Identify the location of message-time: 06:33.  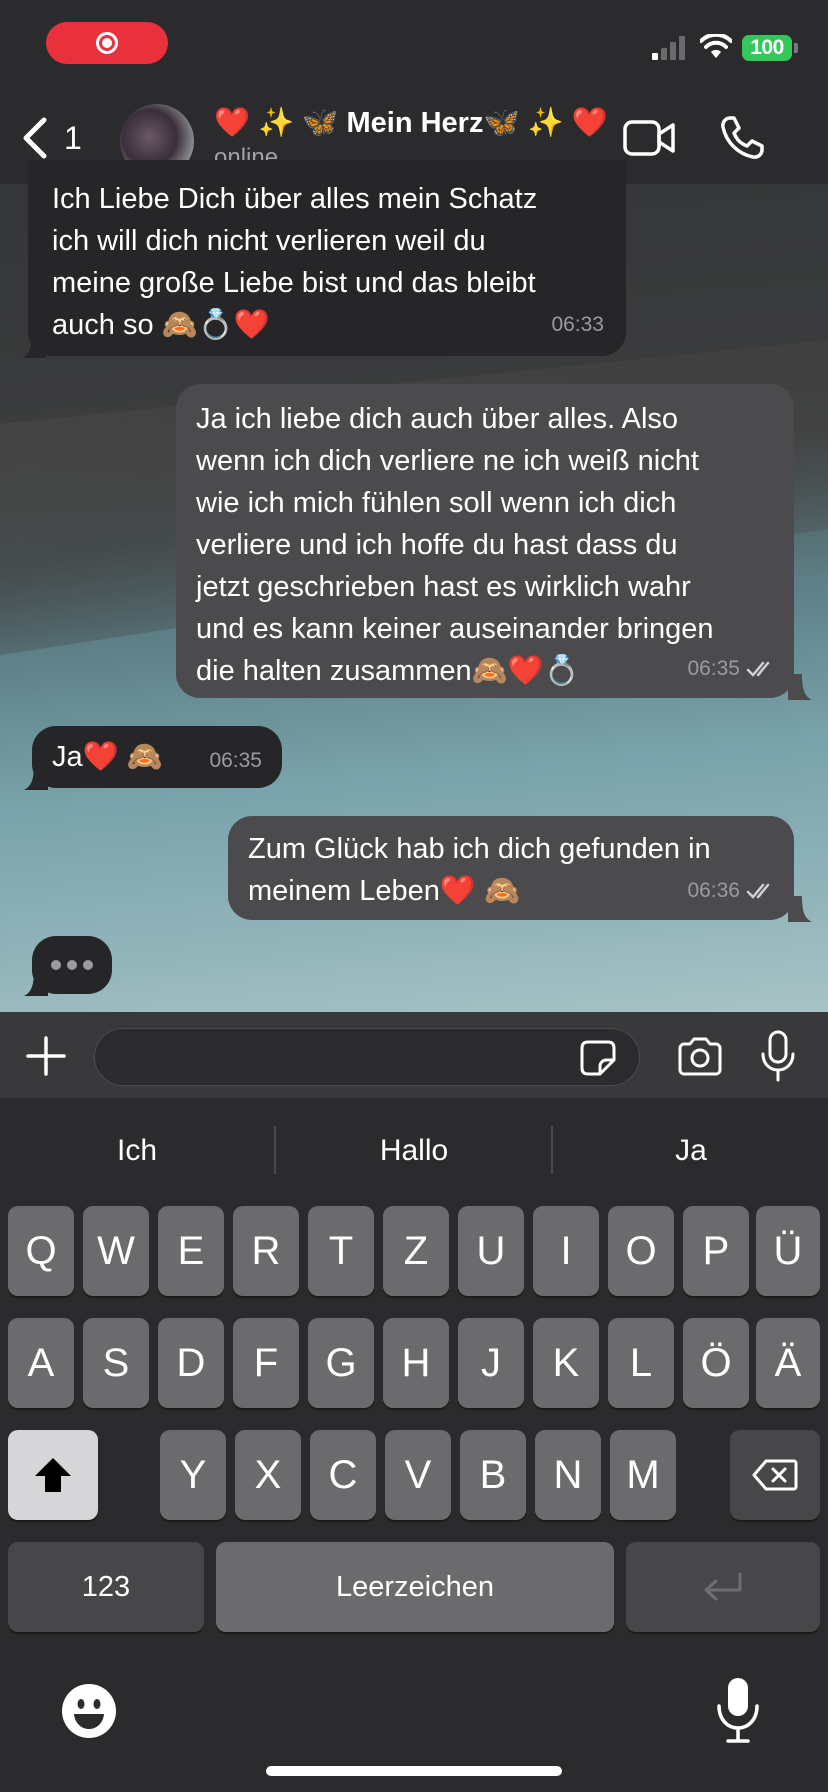
(577, 324).